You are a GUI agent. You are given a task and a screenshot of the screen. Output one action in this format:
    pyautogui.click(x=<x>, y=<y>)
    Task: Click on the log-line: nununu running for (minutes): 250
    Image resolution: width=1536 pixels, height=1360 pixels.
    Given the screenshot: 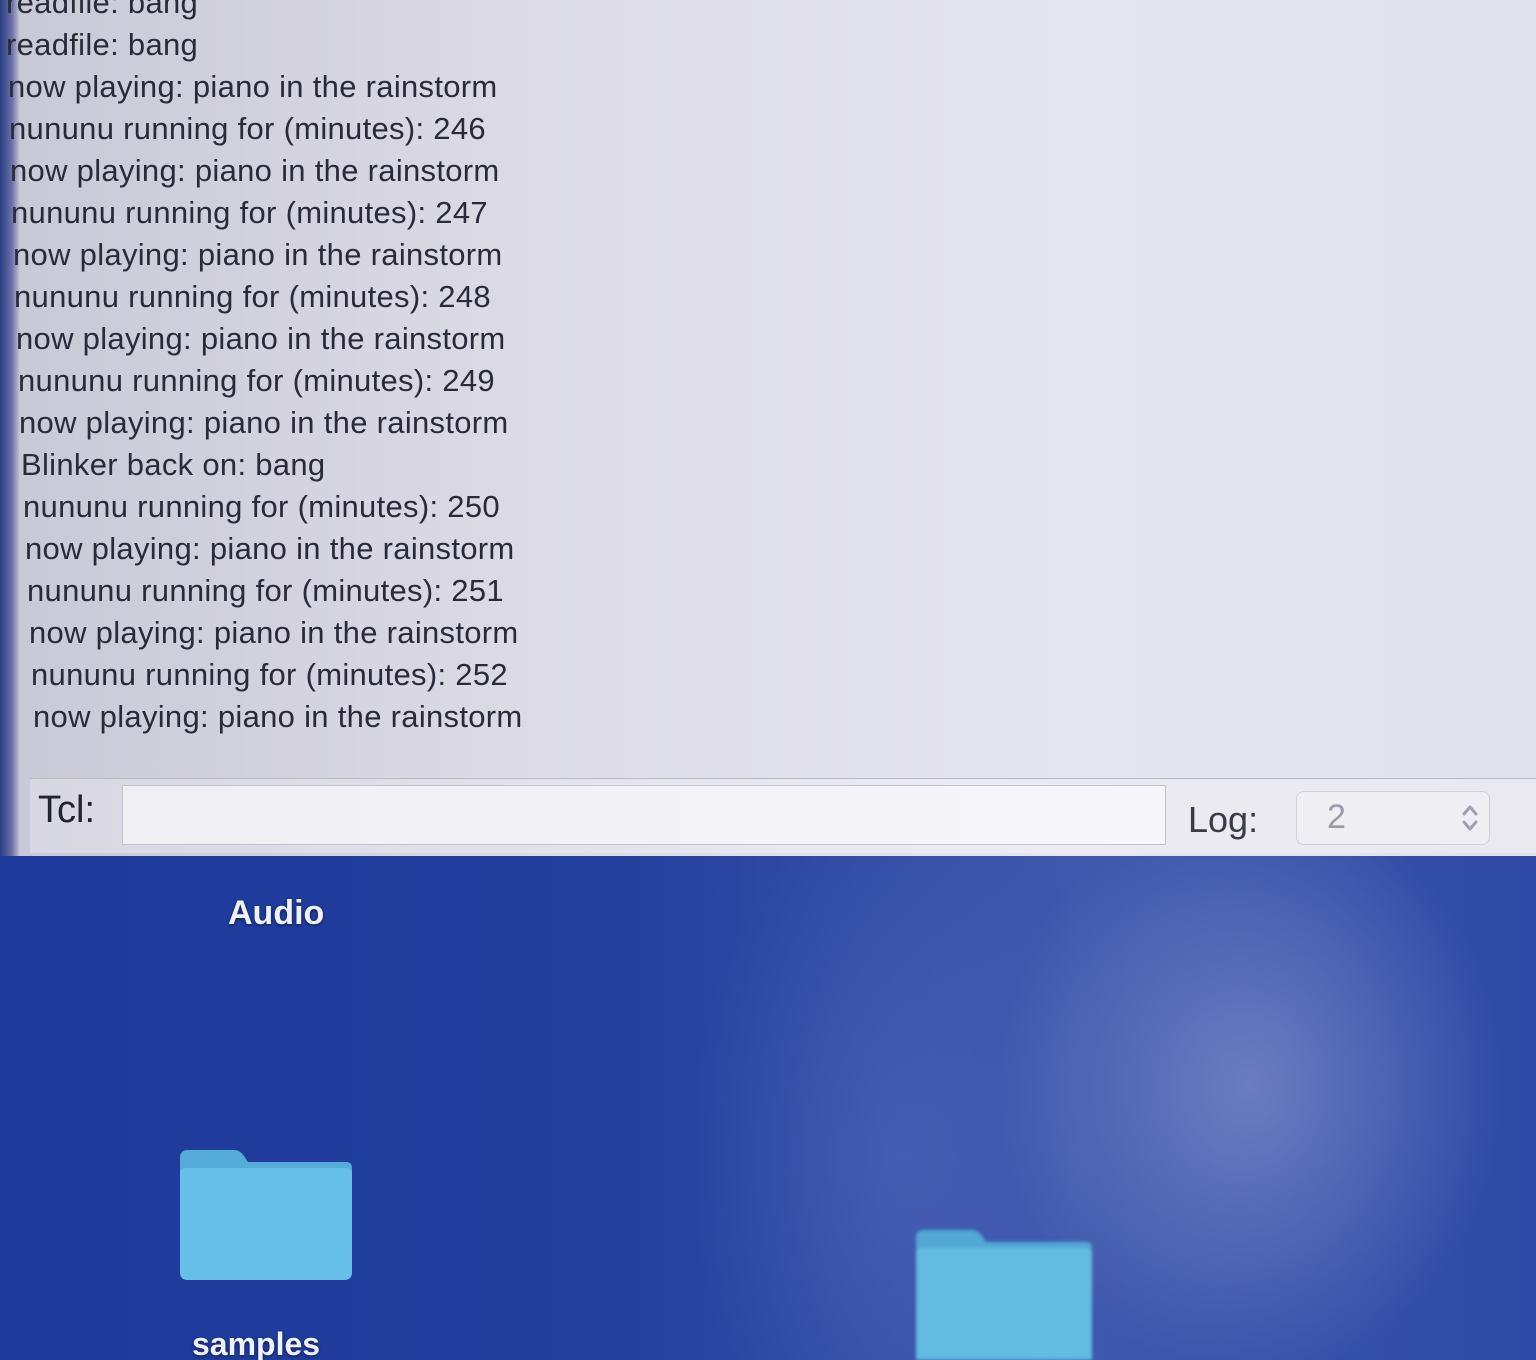 What is the action you would take?
    pyautogui.click(x=261, y=506)
    